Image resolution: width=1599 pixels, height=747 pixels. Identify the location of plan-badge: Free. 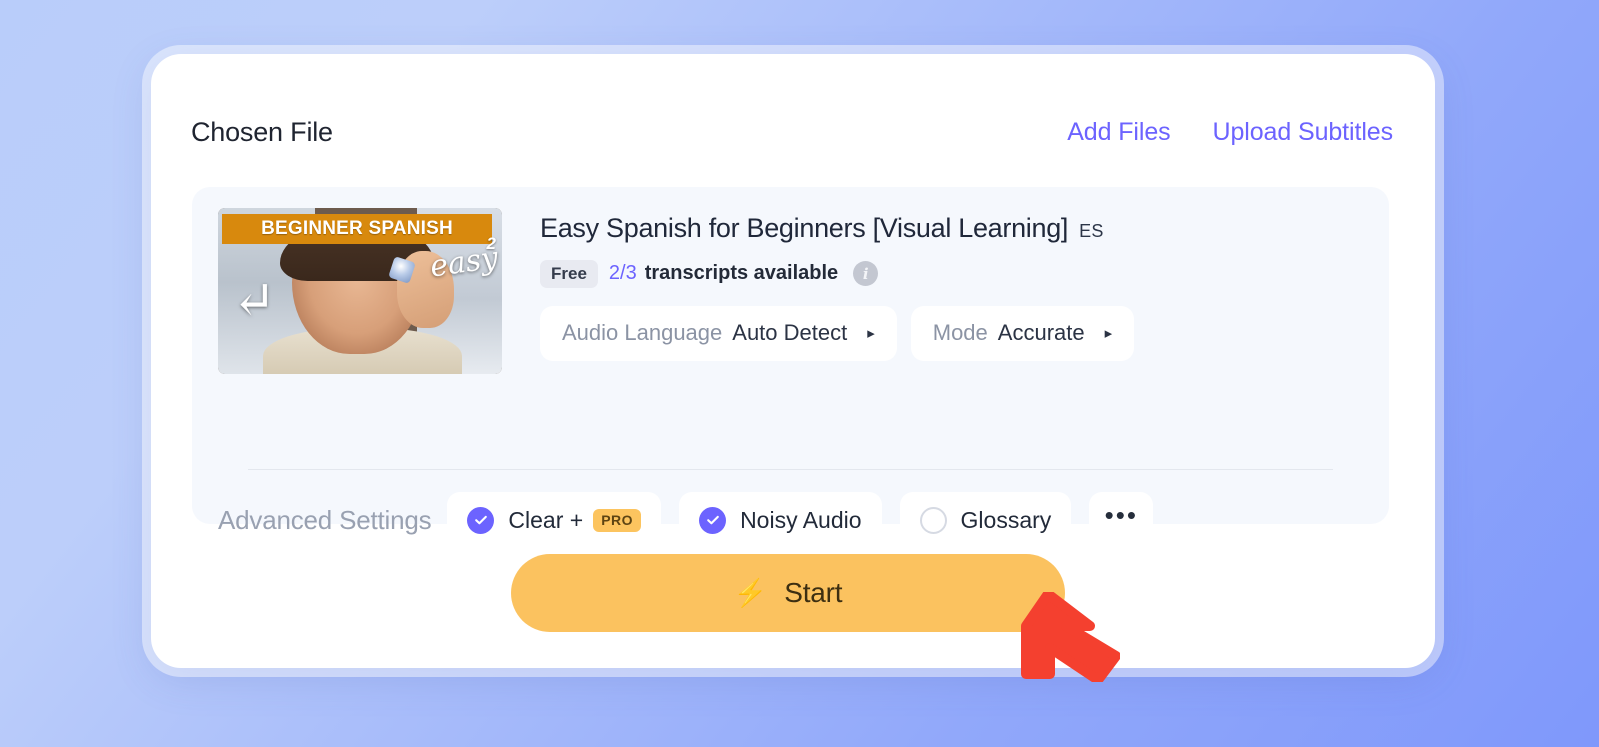
(569, 273).